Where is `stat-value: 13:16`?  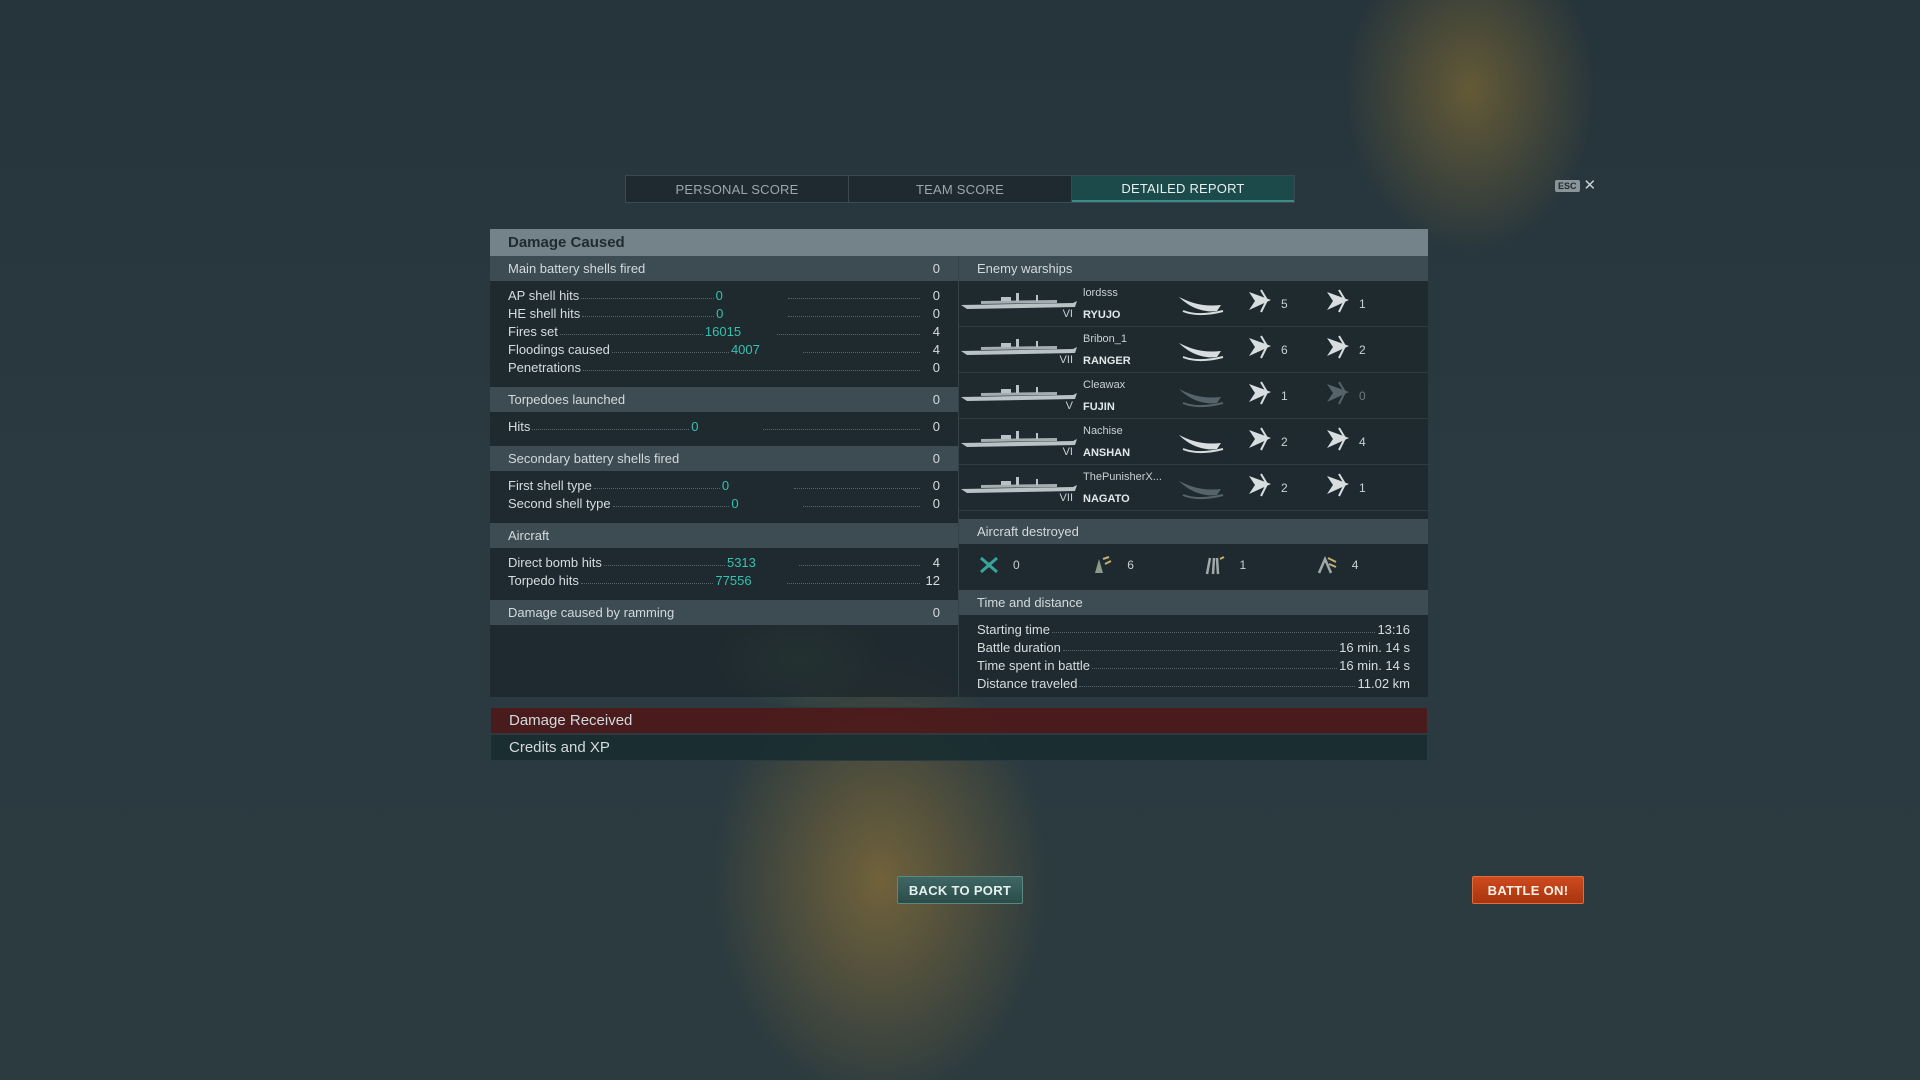
stat-value: 13:16 is located at coordinates (1393, 629).